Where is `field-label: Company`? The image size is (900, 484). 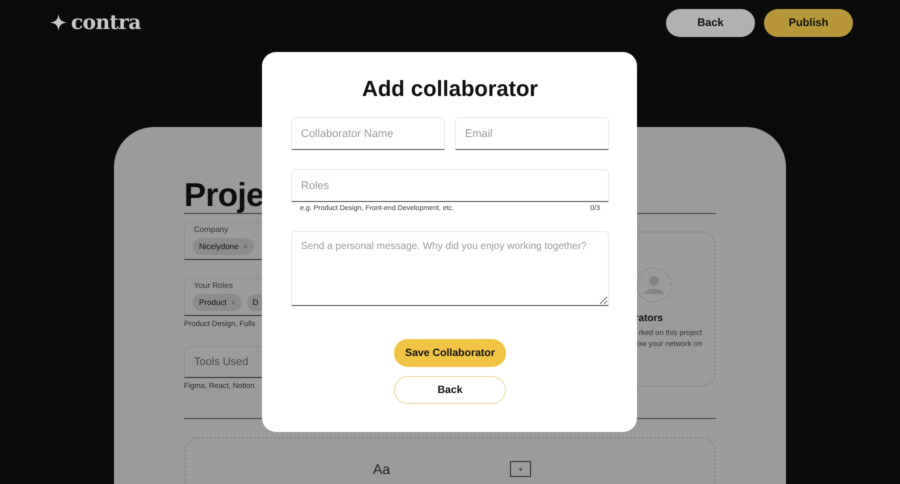
field-label: Company is located at coordinates (212, 230).